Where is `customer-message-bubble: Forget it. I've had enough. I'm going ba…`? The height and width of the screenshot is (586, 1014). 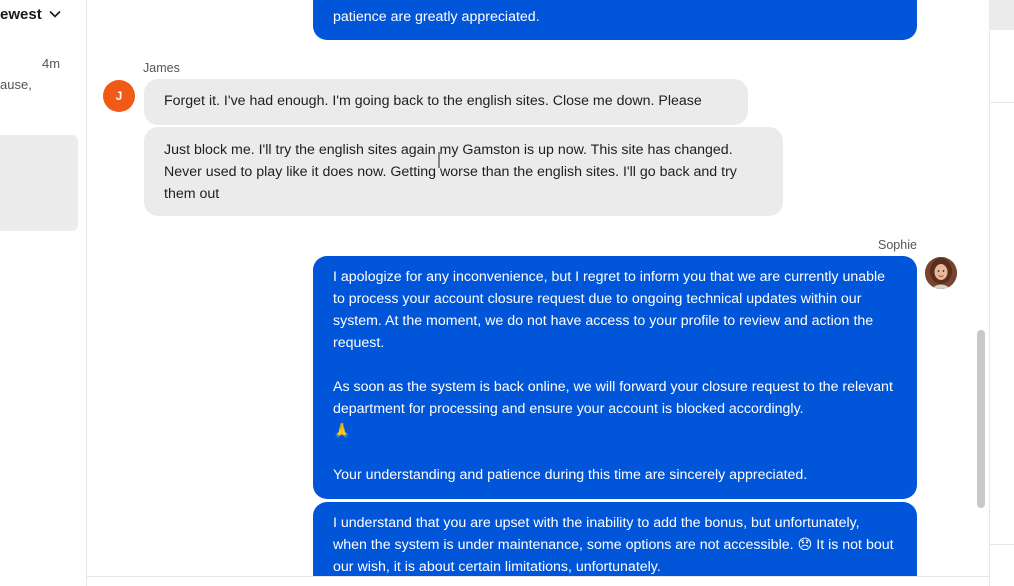
customer-message-bubble: Forget it. I've had enough. I'm going ba… is located at coordinates (446, 102).